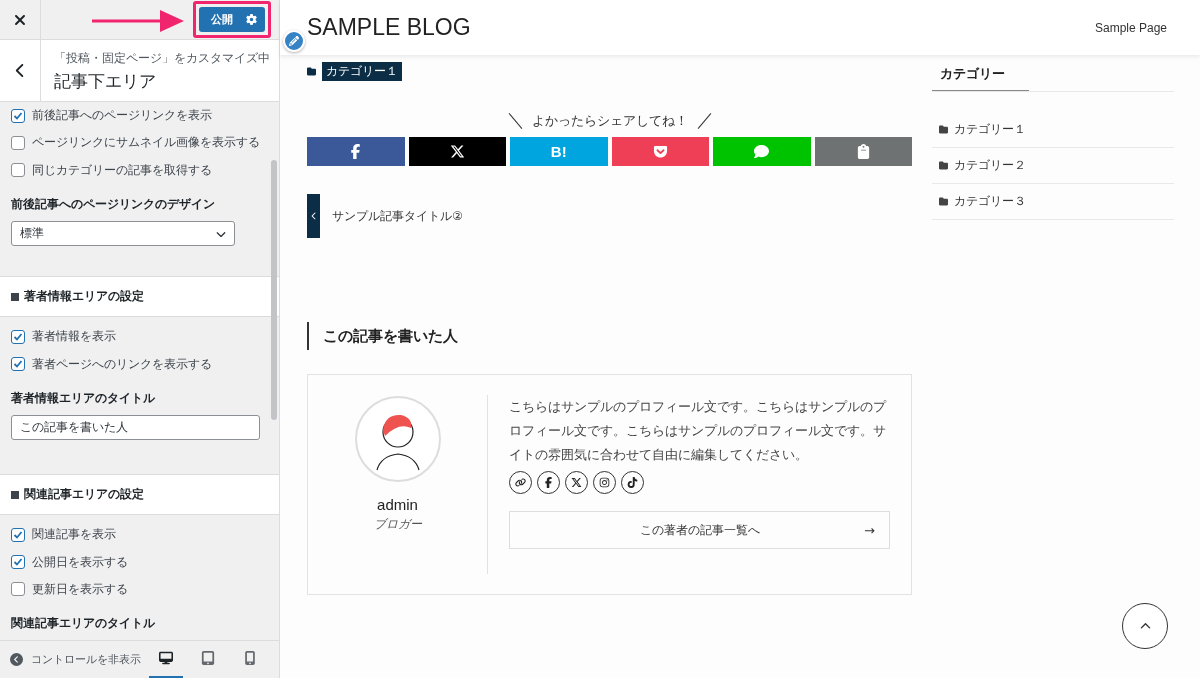 This screenshot has height=678, width=1200. I want to click on arrow-text: →, so click(869, 530).